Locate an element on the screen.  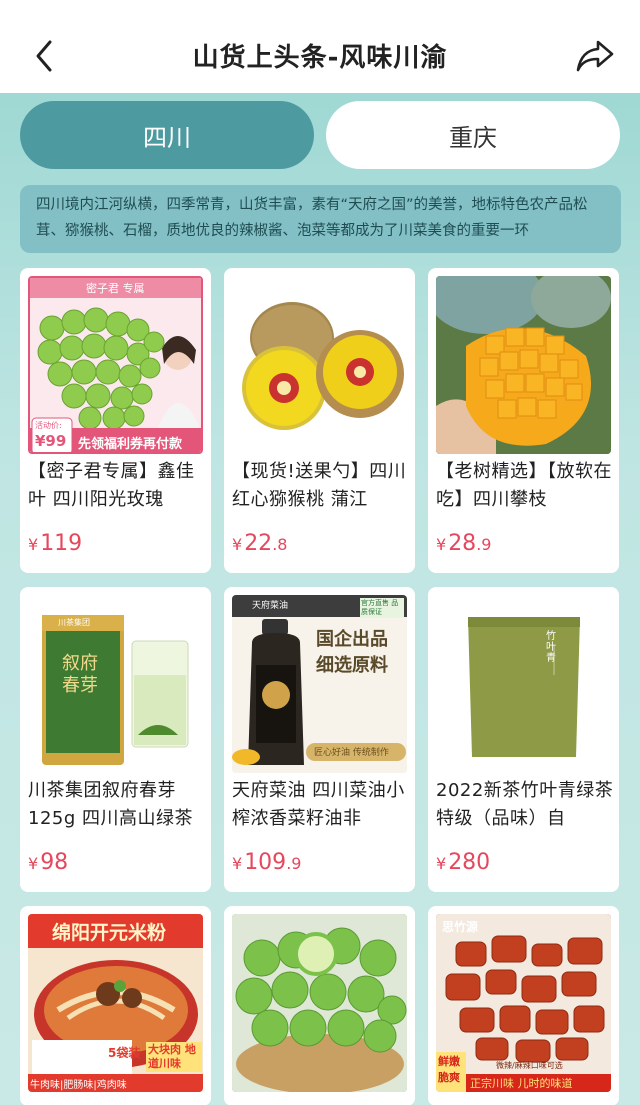
product-image: 思竹源 鲜嫩 脆爽 微辣/麻辣口味可选 正宗川味 儿时的味道 is located at coordinates (523, 1003).